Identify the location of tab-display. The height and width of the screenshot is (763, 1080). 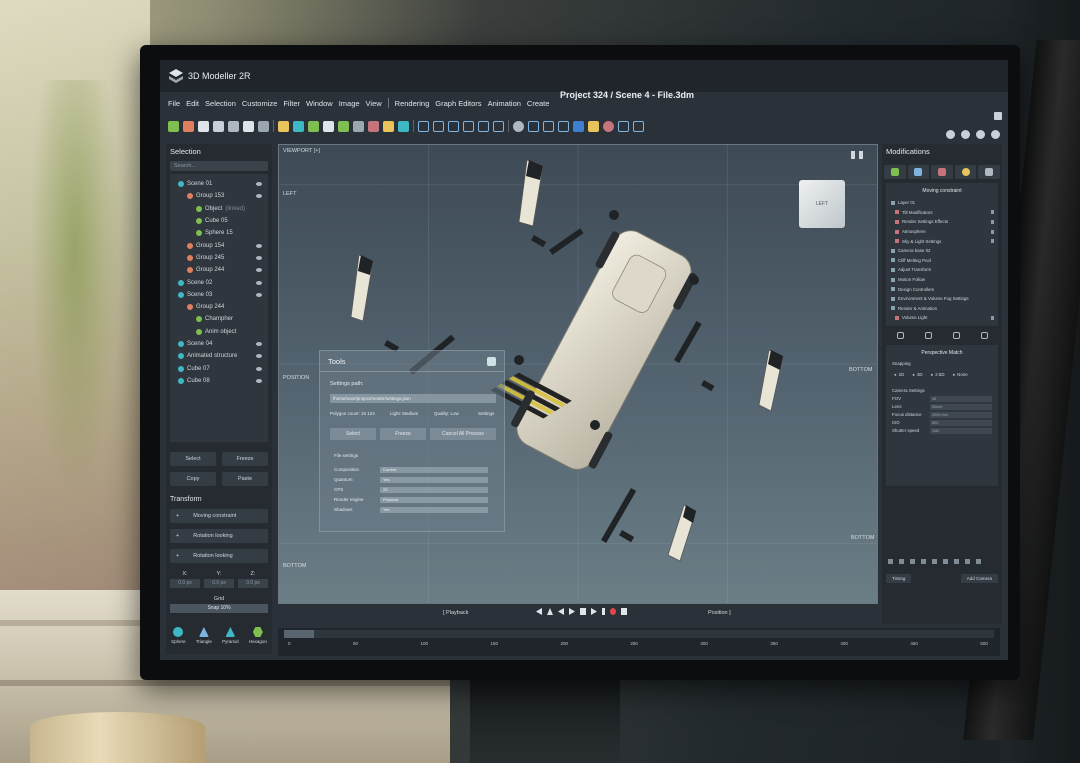
(989, 172).